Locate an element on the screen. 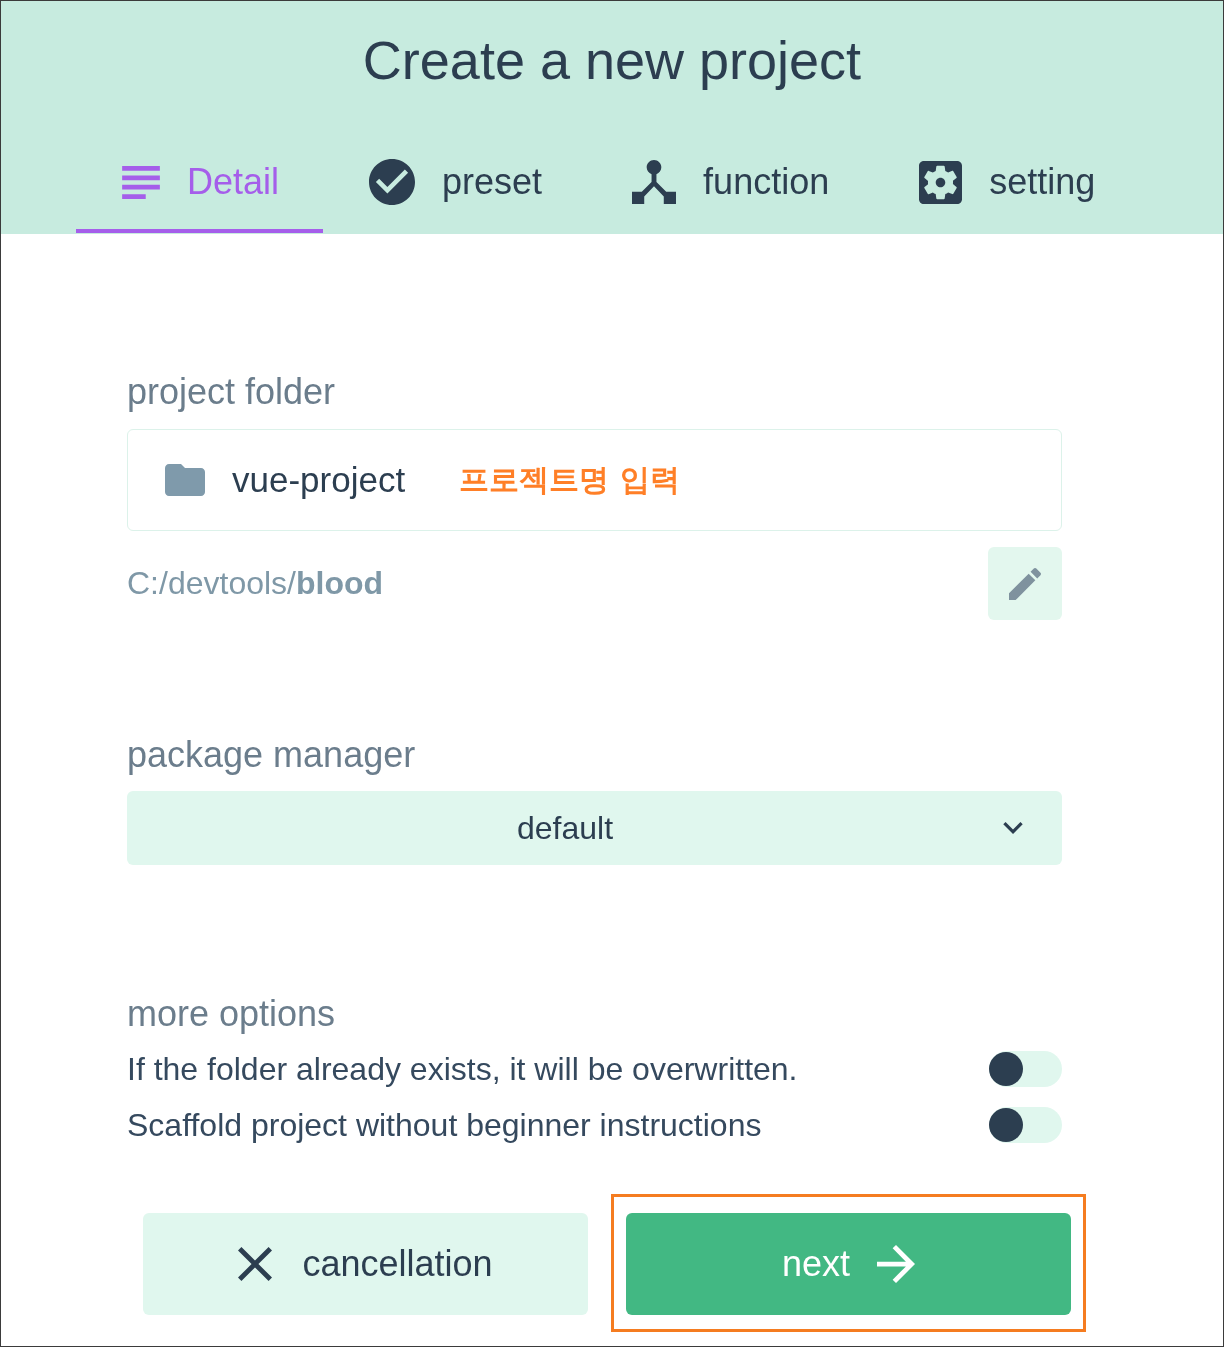 This screenshot has width=1224, height=1347. settings-icon is located at coordinates (941, 182).